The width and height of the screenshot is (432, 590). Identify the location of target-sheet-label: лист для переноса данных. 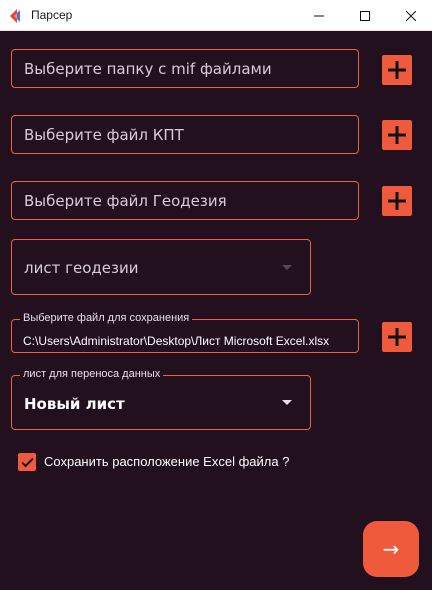
(92, 374).